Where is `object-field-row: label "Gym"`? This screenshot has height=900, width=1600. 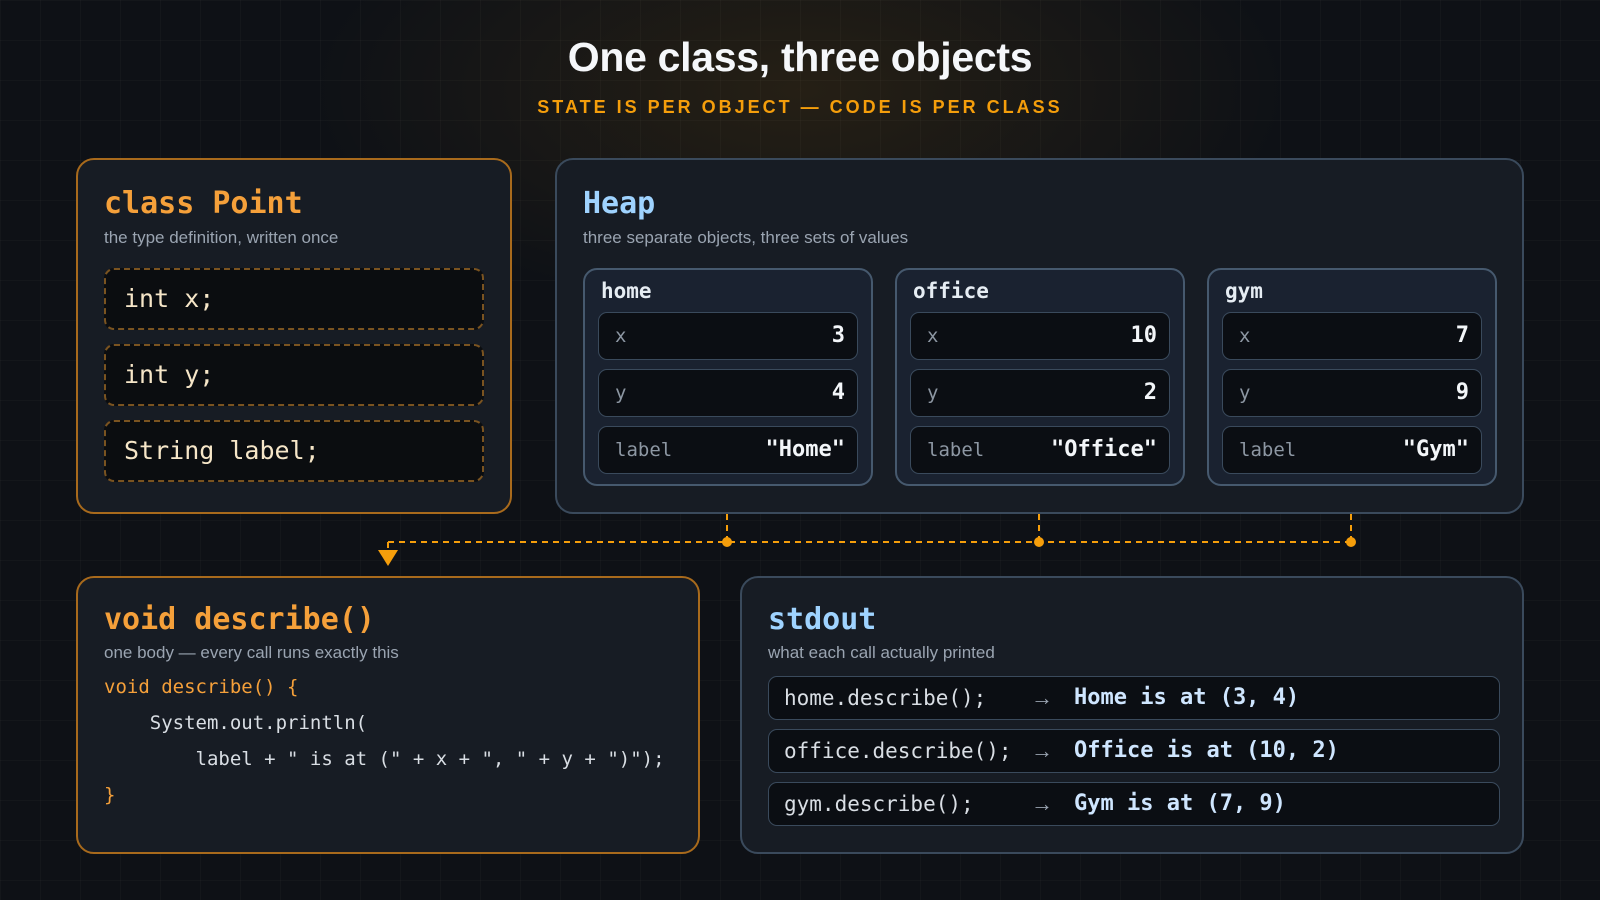 object-field-row: label "Gym" is located at coordinates (1352, 450).